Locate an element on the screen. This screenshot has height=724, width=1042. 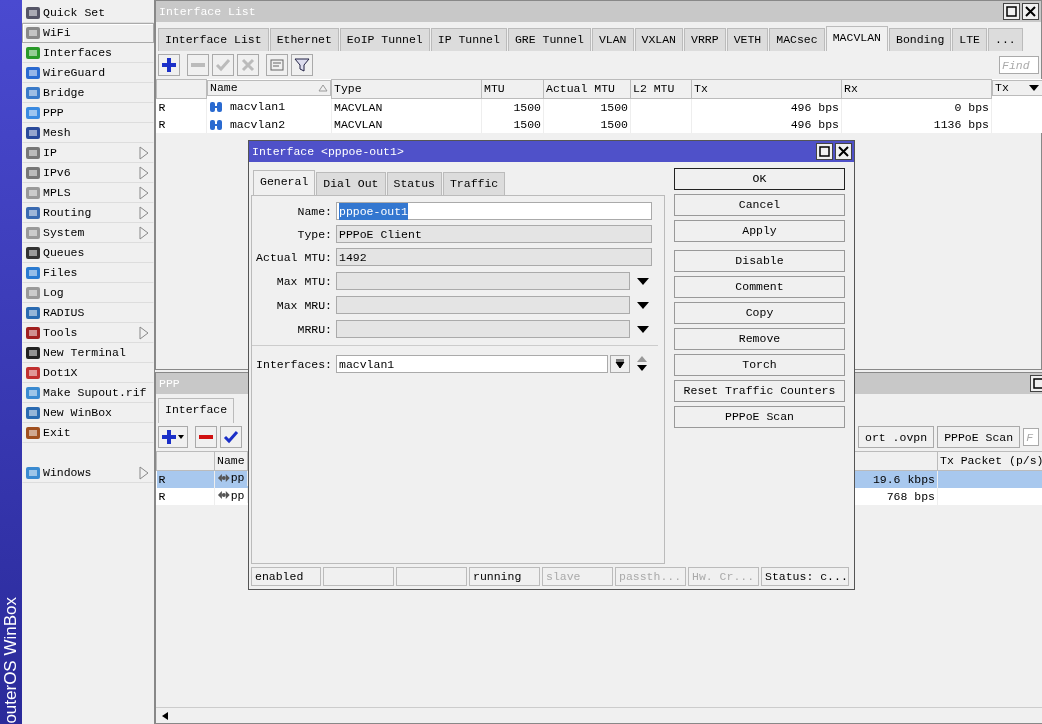
filter-icon is located at coordinates (302, 65).